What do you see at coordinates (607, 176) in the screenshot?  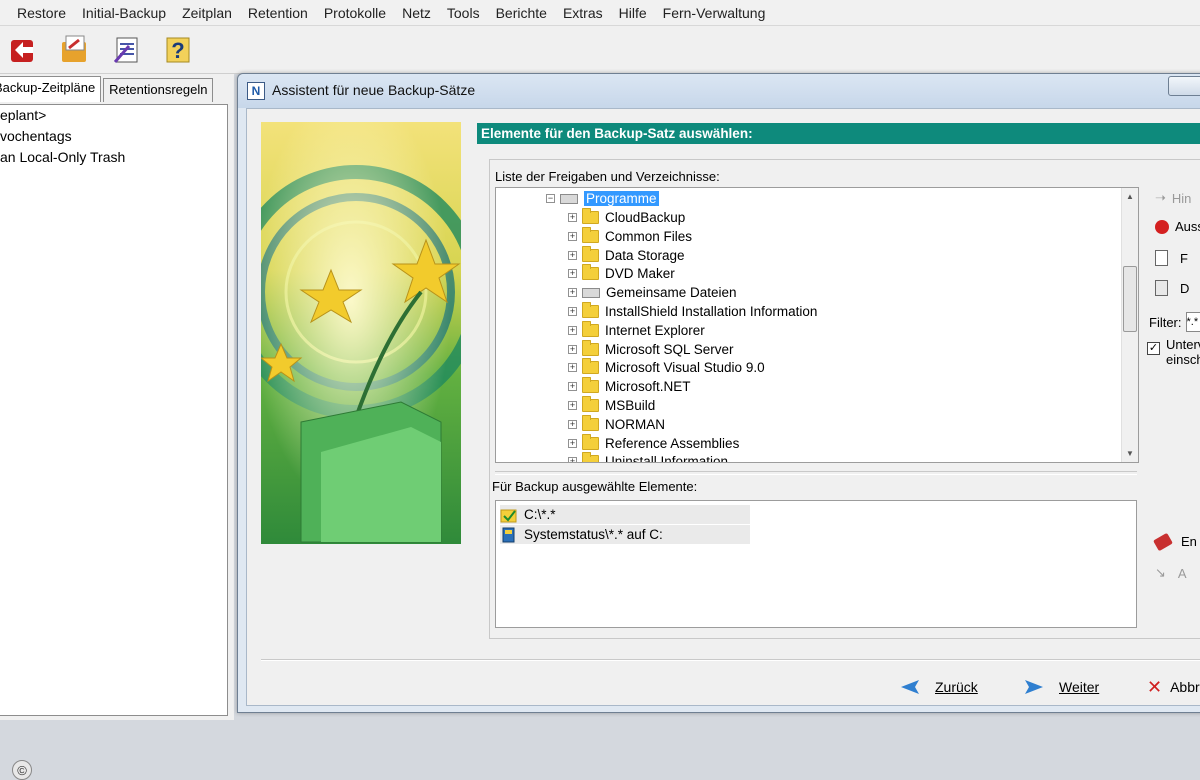 I see `share-list-label: Liste der Freigaben und Verzeichnisse:` at bounding box center [607, 176].